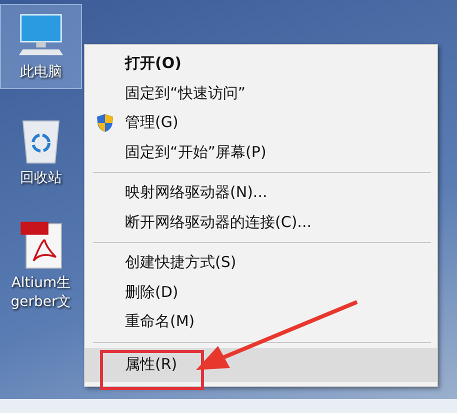 The height and width of the screenshot is (413, 457). I want to click on menu-item: 删除(D), so click(261, 292).